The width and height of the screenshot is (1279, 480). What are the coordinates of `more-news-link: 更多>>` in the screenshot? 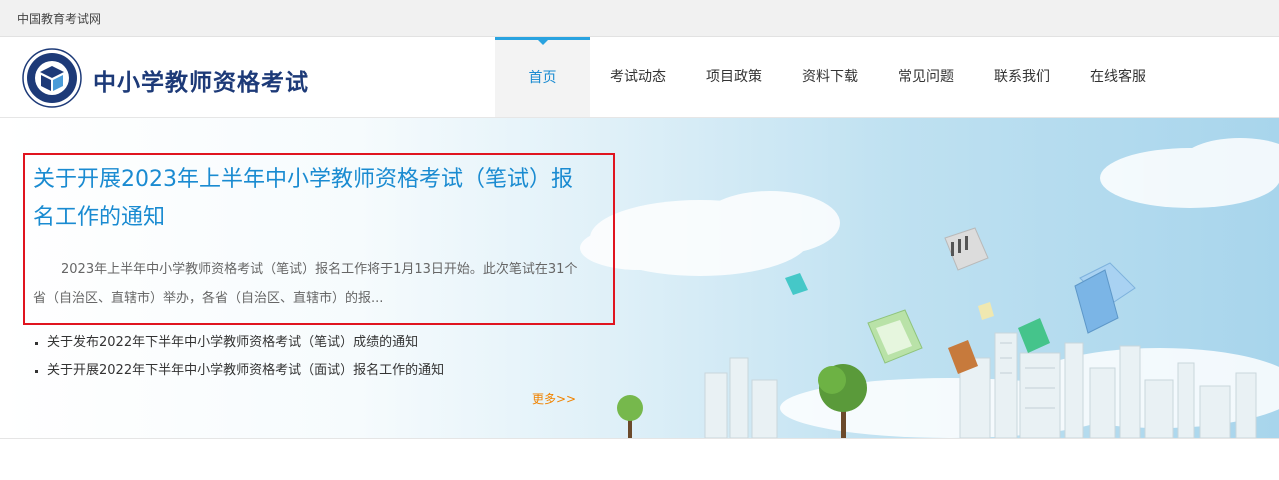 It's located at (554, 398).